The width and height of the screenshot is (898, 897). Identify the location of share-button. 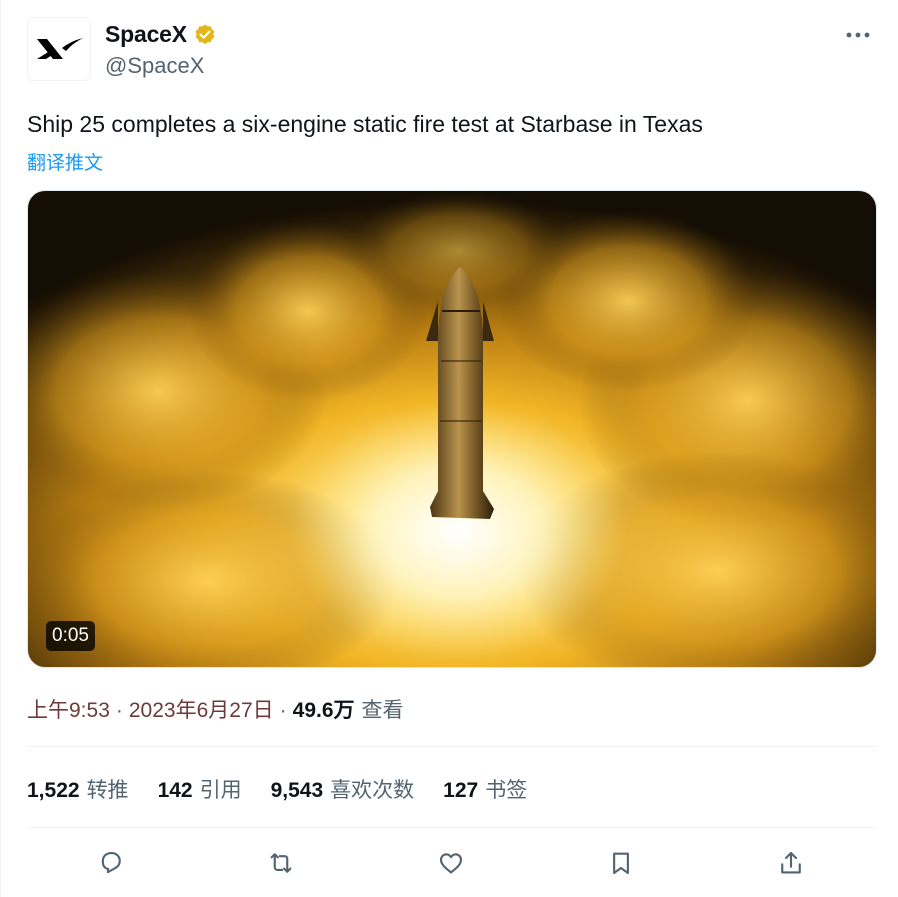
(791, 863).